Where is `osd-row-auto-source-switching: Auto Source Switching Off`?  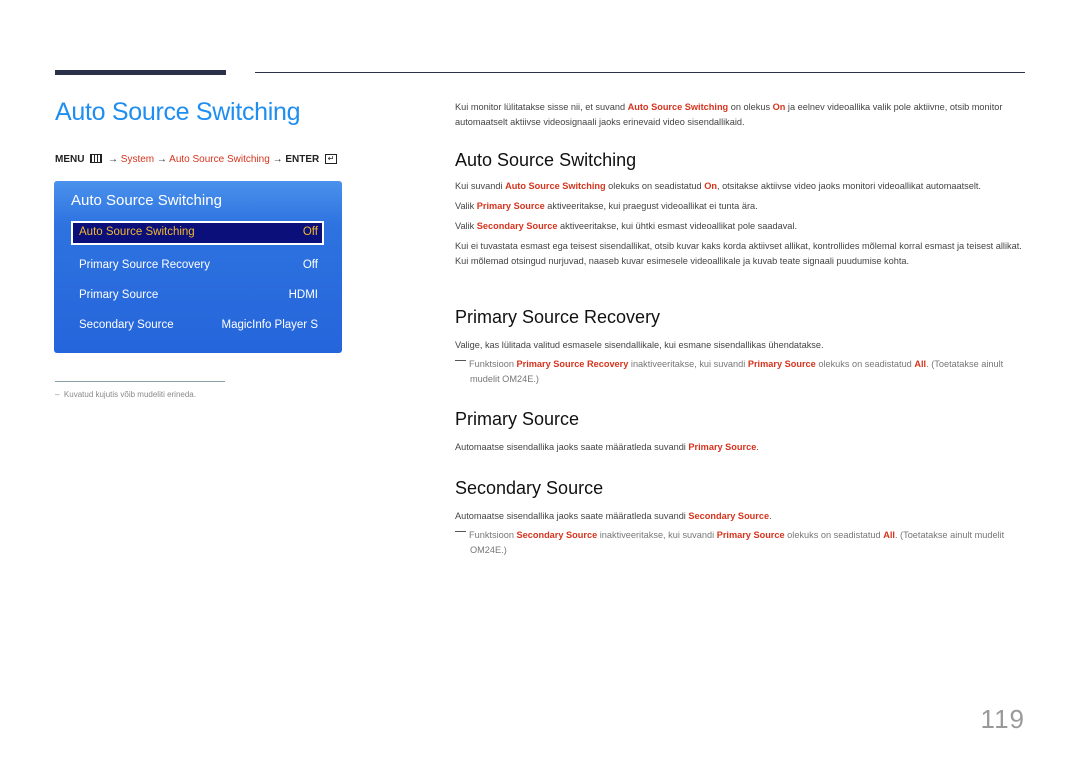
osd-row-auto-source-switching: Auto Source Switching Off is located at coordinates (197, 233).